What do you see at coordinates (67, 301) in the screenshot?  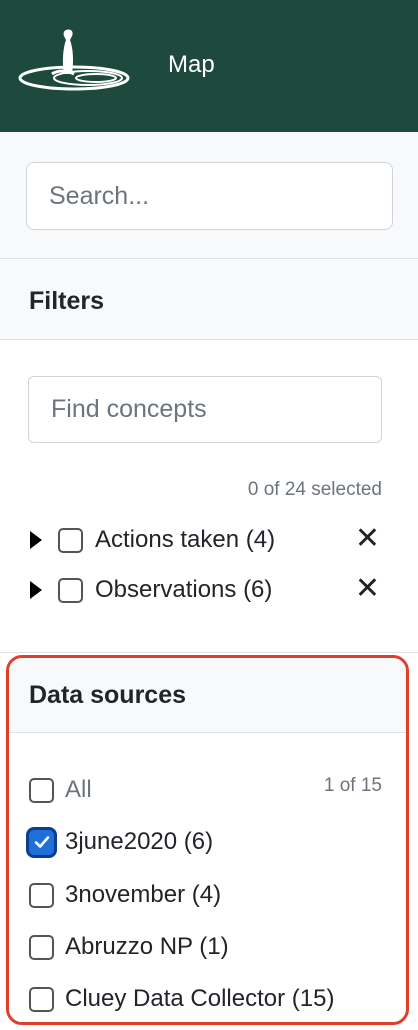 I see `filters-title: Filters` at bounding box center [67, 301].